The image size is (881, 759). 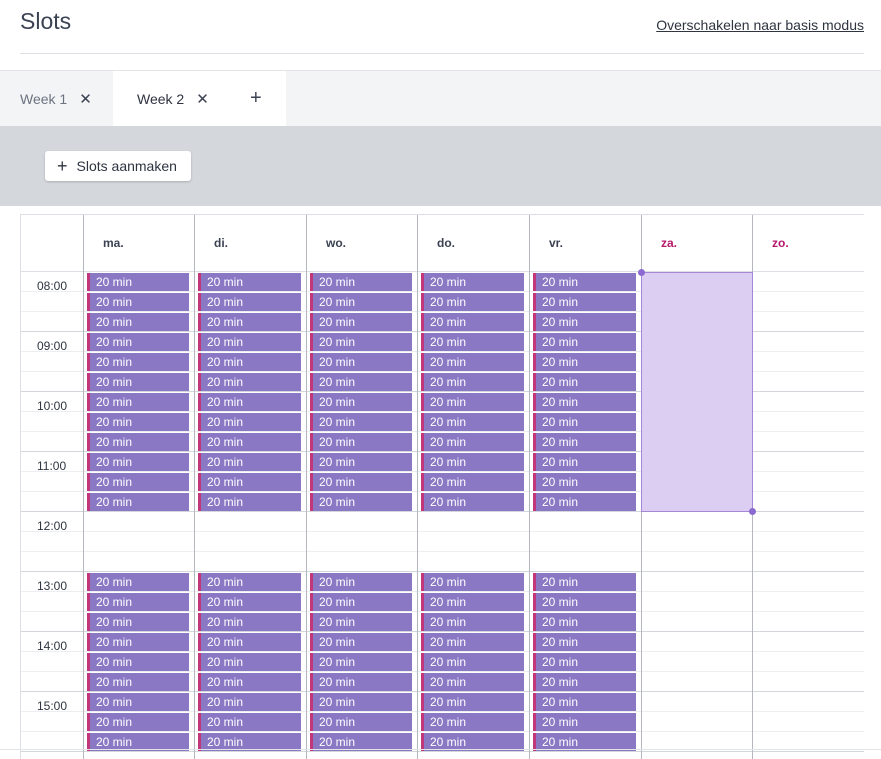 What do you see at coordinates (697, 392) in the screenshot?
I see `selection-range` at bounding box center [697, 392].